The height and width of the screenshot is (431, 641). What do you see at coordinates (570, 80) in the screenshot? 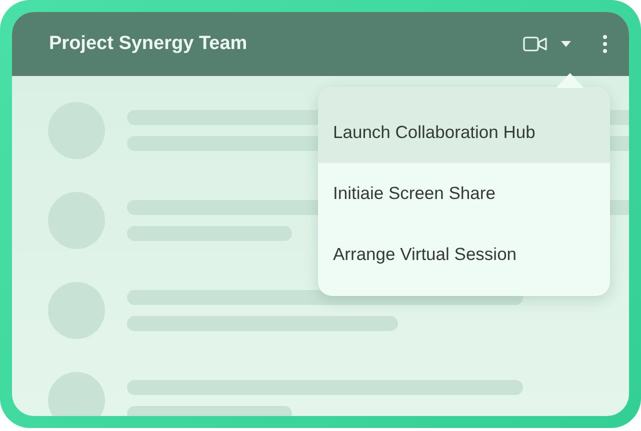
I see `menu-pointer` at bounding box center [570, 80].